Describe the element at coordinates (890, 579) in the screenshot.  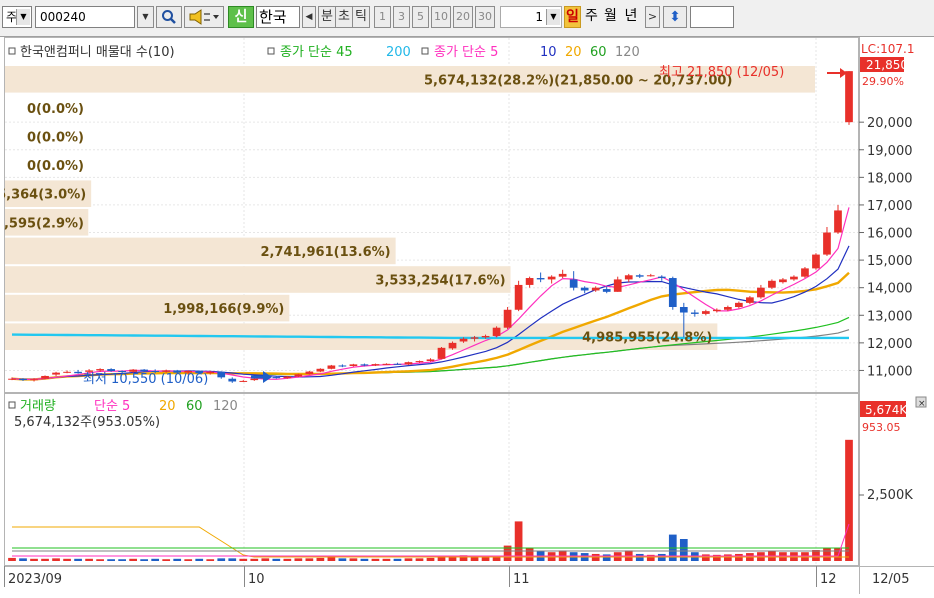
I see `x-axis-date: 12/05` at that location.